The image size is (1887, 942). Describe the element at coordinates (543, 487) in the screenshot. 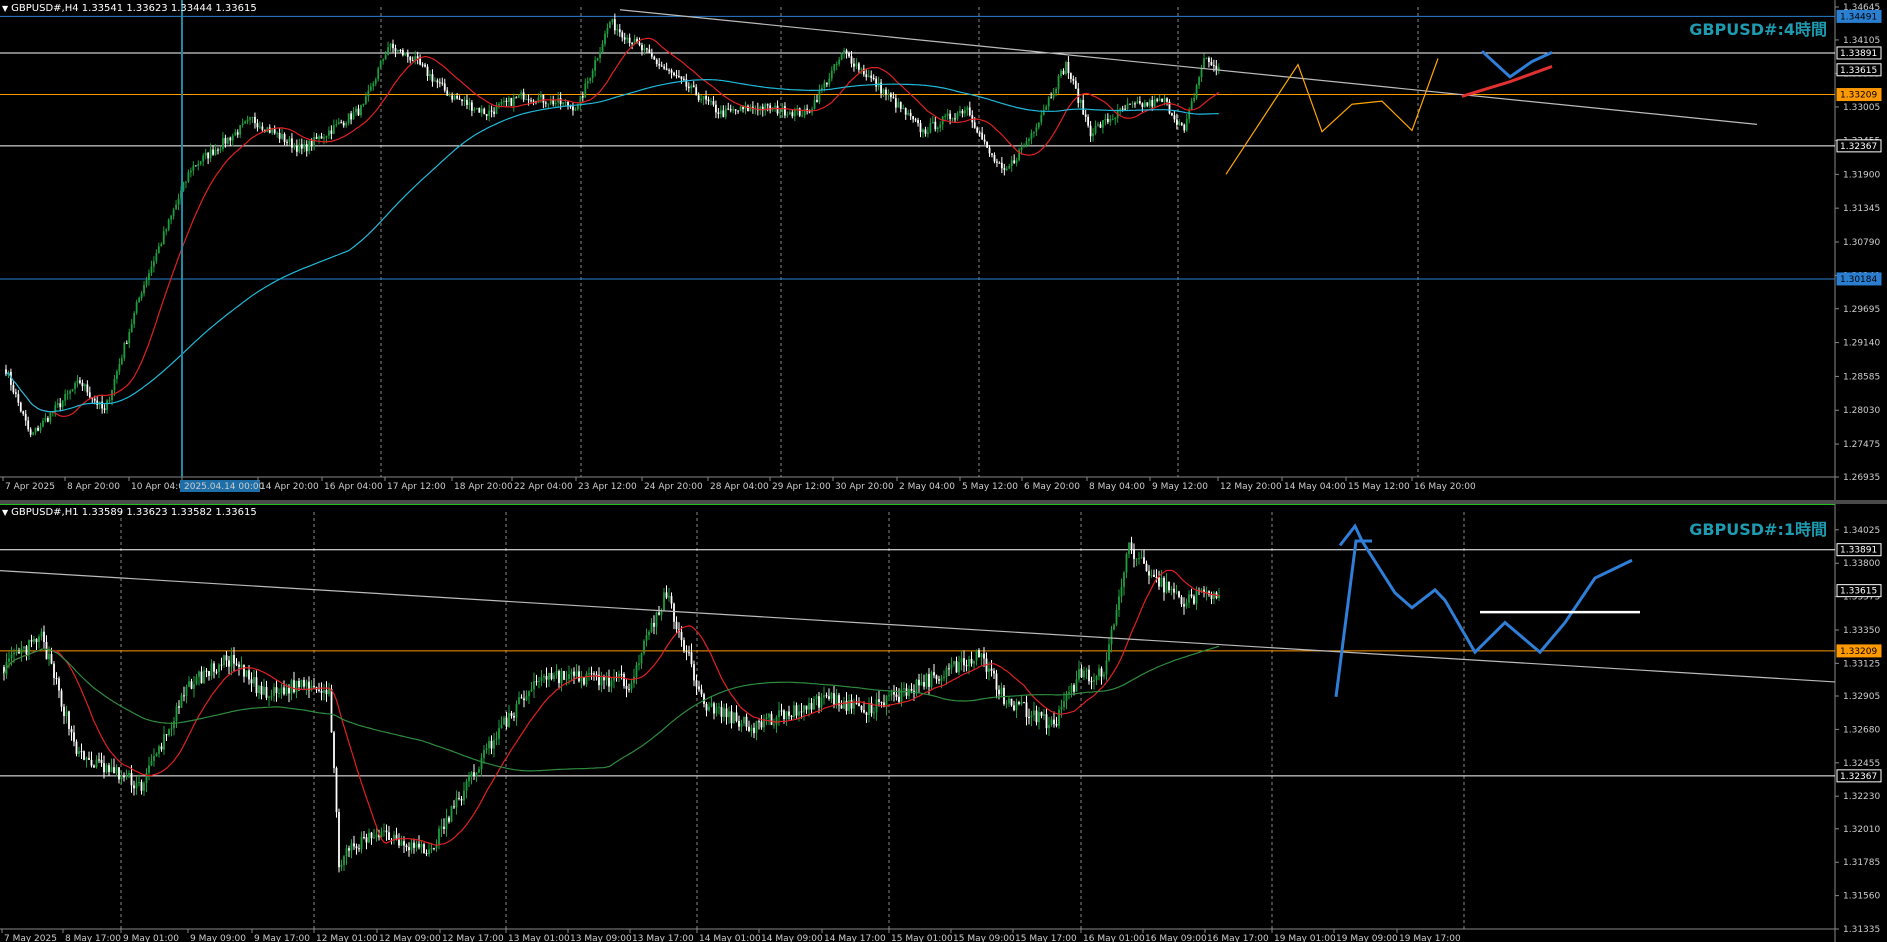

I see `time-tick-label: 22 Apr 04:00` at that location.